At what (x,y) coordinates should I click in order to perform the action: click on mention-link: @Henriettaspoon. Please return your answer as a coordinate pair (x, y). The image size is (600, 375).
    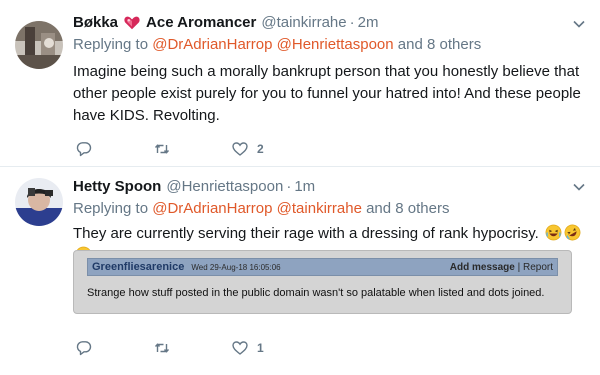
    Looking at the image, I should click on (335, 44).